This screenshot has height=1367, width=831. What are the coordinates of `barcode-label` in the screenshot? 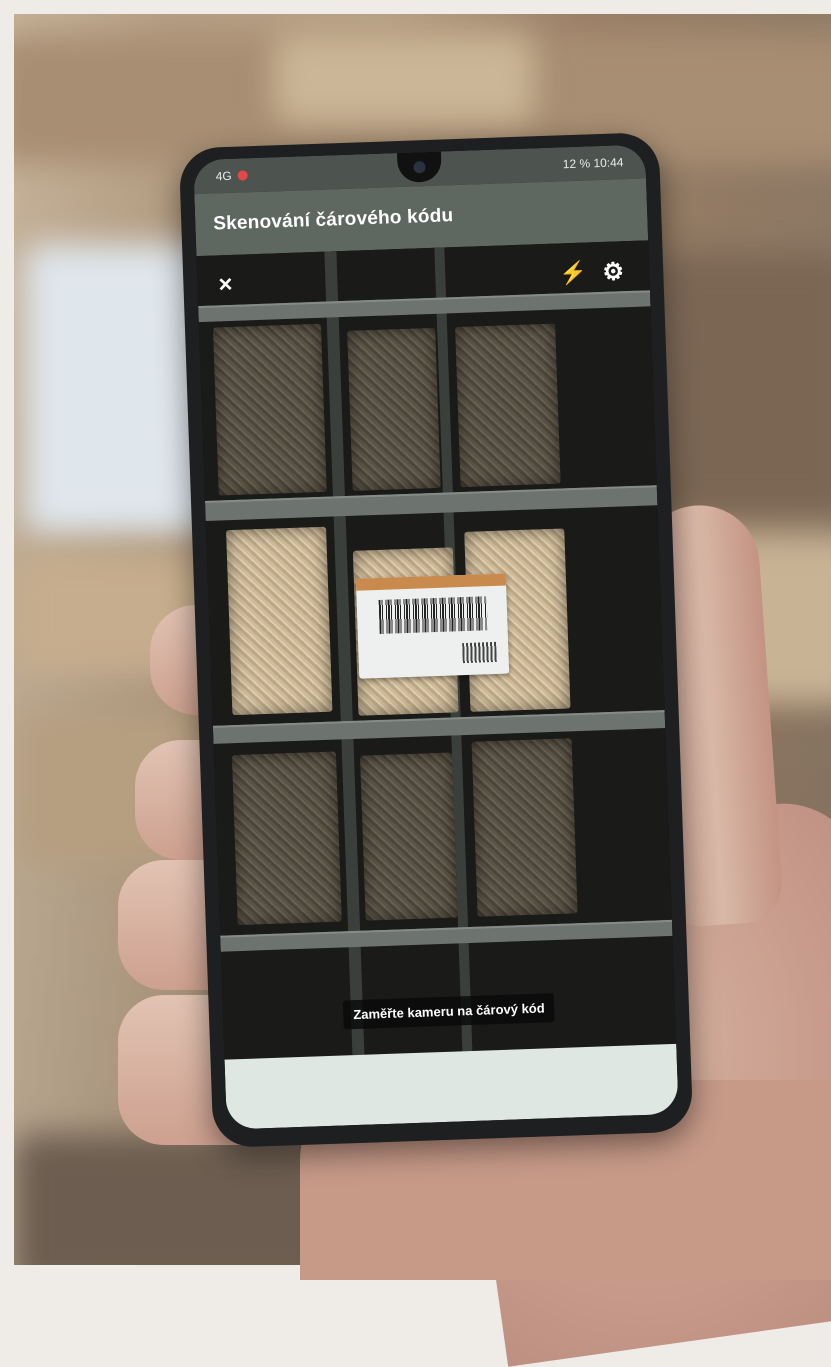 It's located at (432, 626).